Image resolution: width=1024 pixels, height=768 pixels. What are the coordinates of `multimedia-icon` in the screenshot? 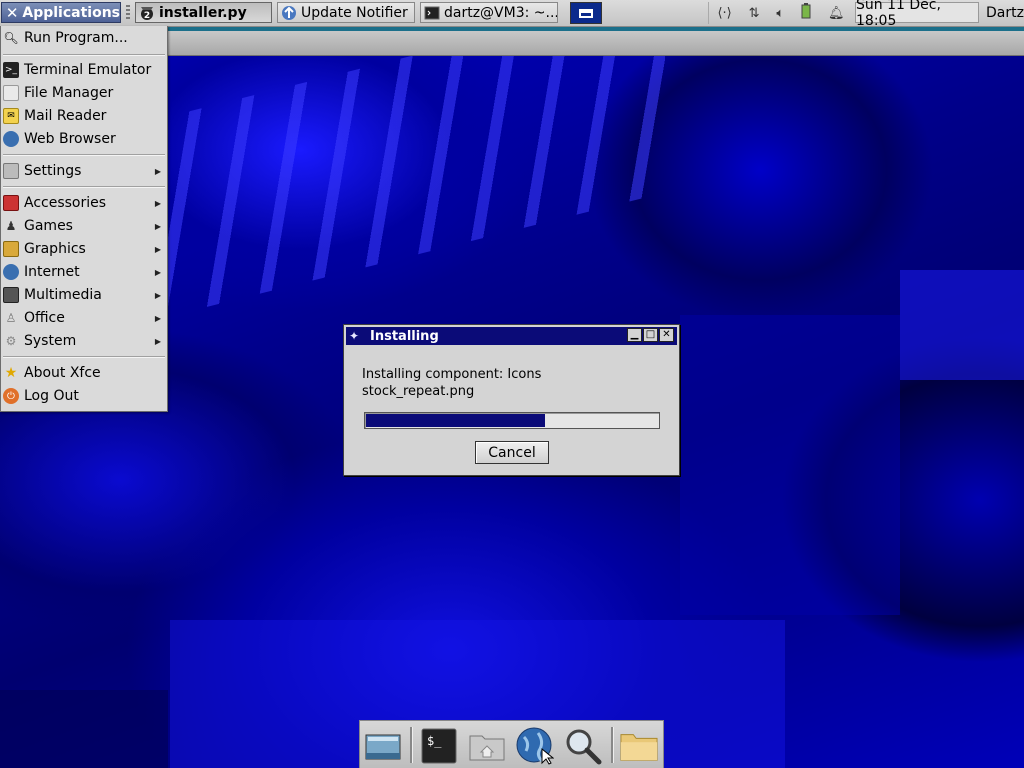 It's located at (11, 295).